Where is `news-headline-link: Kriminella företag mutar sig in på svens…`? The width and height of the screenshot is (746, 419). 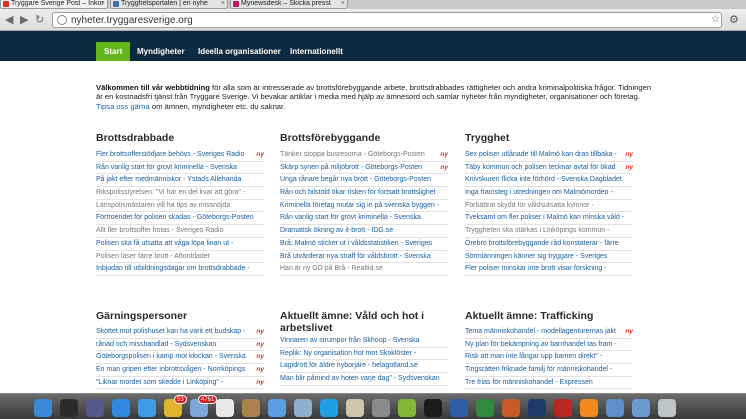 news-headline-link: Kriminella företag mutar sig in på svens… is located at coordinates (359, 205).